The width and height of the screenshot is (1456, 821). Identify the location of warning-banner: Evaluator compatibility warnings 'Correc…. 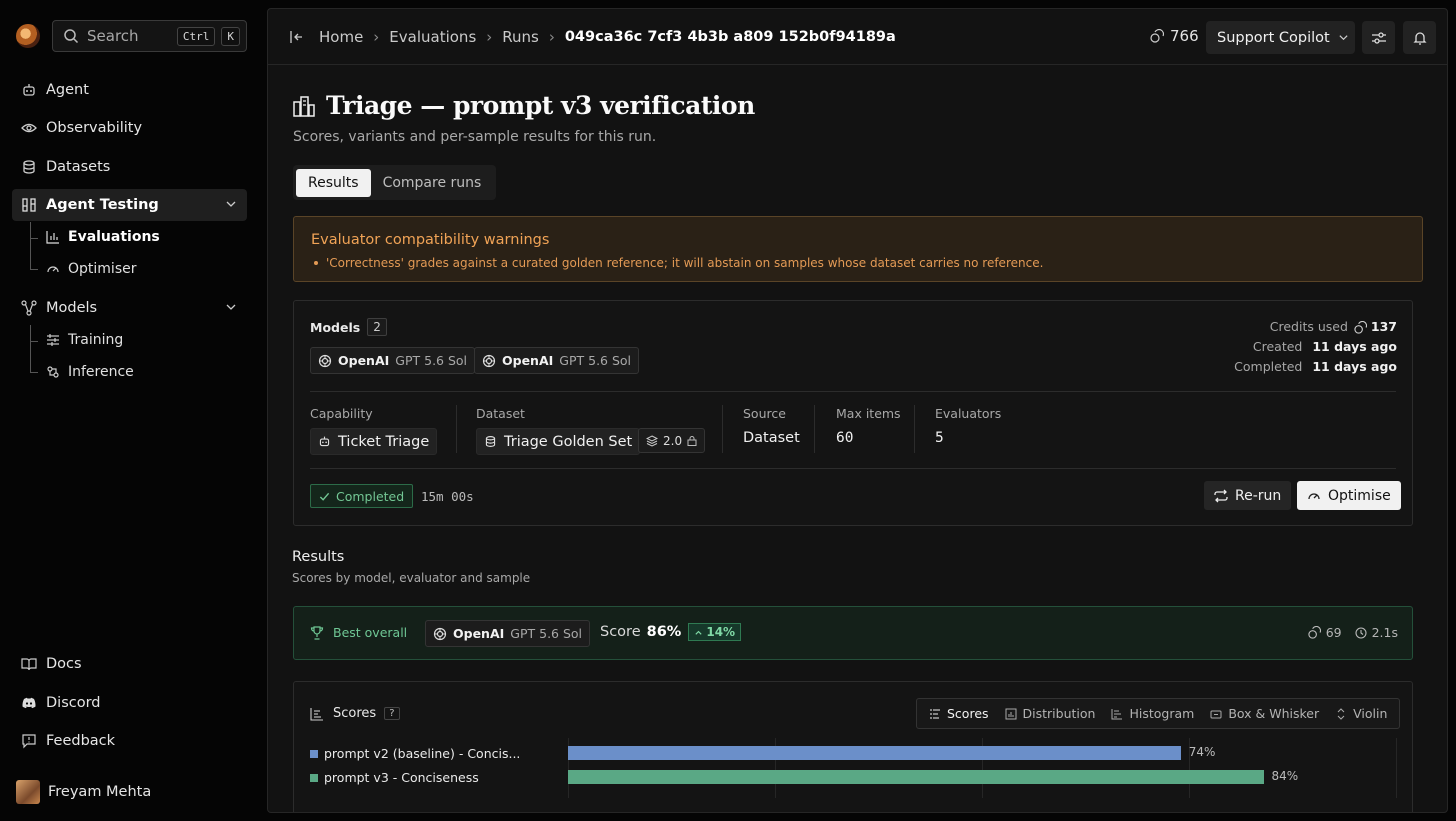
(858, 249).